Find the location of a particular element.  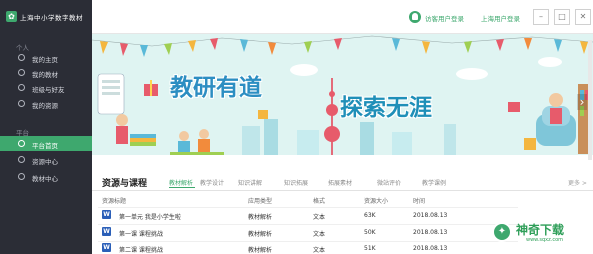

minimize-button: – is located at coordinates (541, 17).